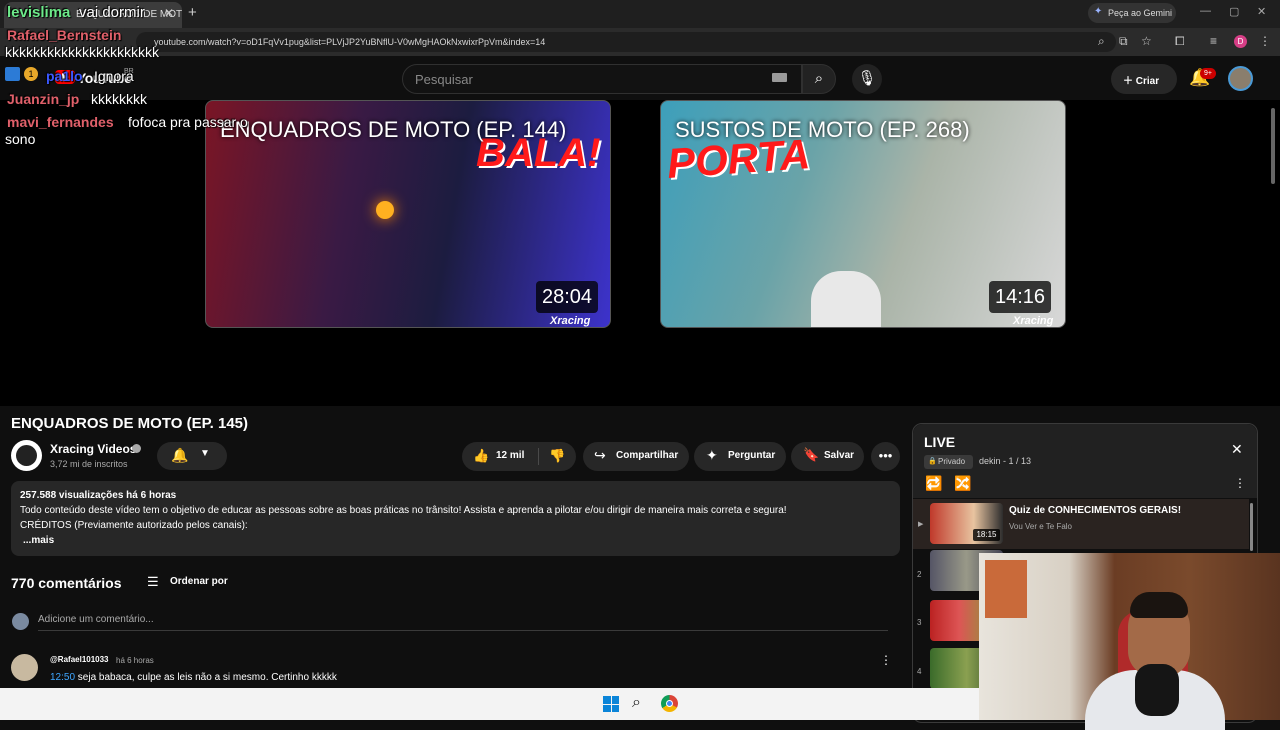  Describe the element at coordinates (962, 483) in the screenshot. I see `shuffle-icon: 🔀` at that location.